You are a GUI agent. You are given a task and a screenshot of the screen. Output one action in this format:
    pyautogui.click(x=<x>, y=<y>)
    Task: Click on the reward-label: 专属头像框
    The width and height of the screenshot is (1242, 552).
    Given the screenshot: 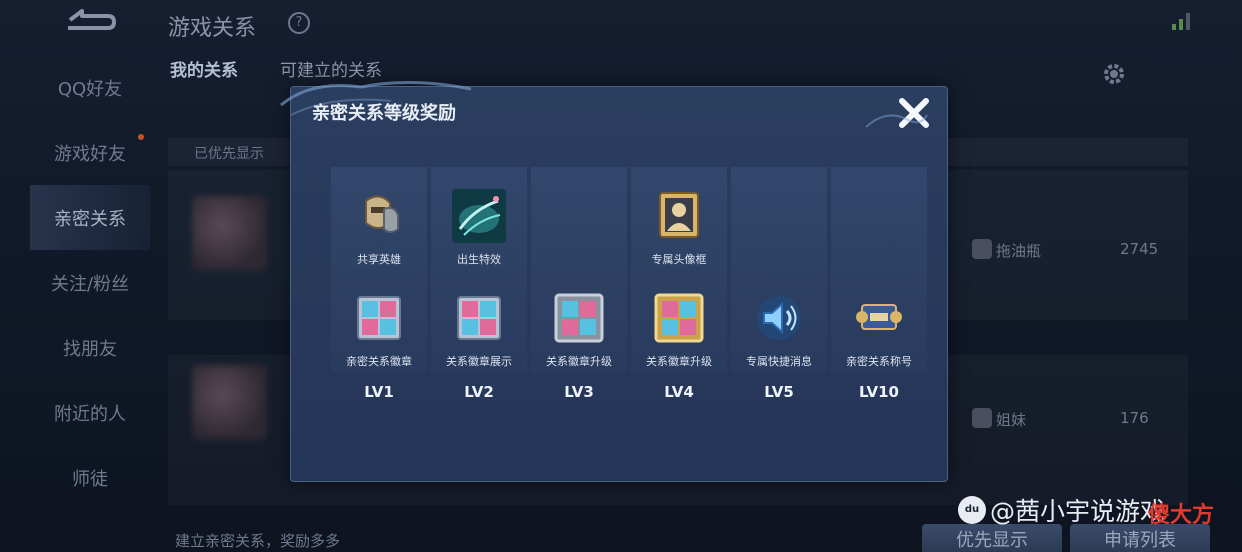 What is the action you would take?
    pyautogui.click(x=679, y=259)
    